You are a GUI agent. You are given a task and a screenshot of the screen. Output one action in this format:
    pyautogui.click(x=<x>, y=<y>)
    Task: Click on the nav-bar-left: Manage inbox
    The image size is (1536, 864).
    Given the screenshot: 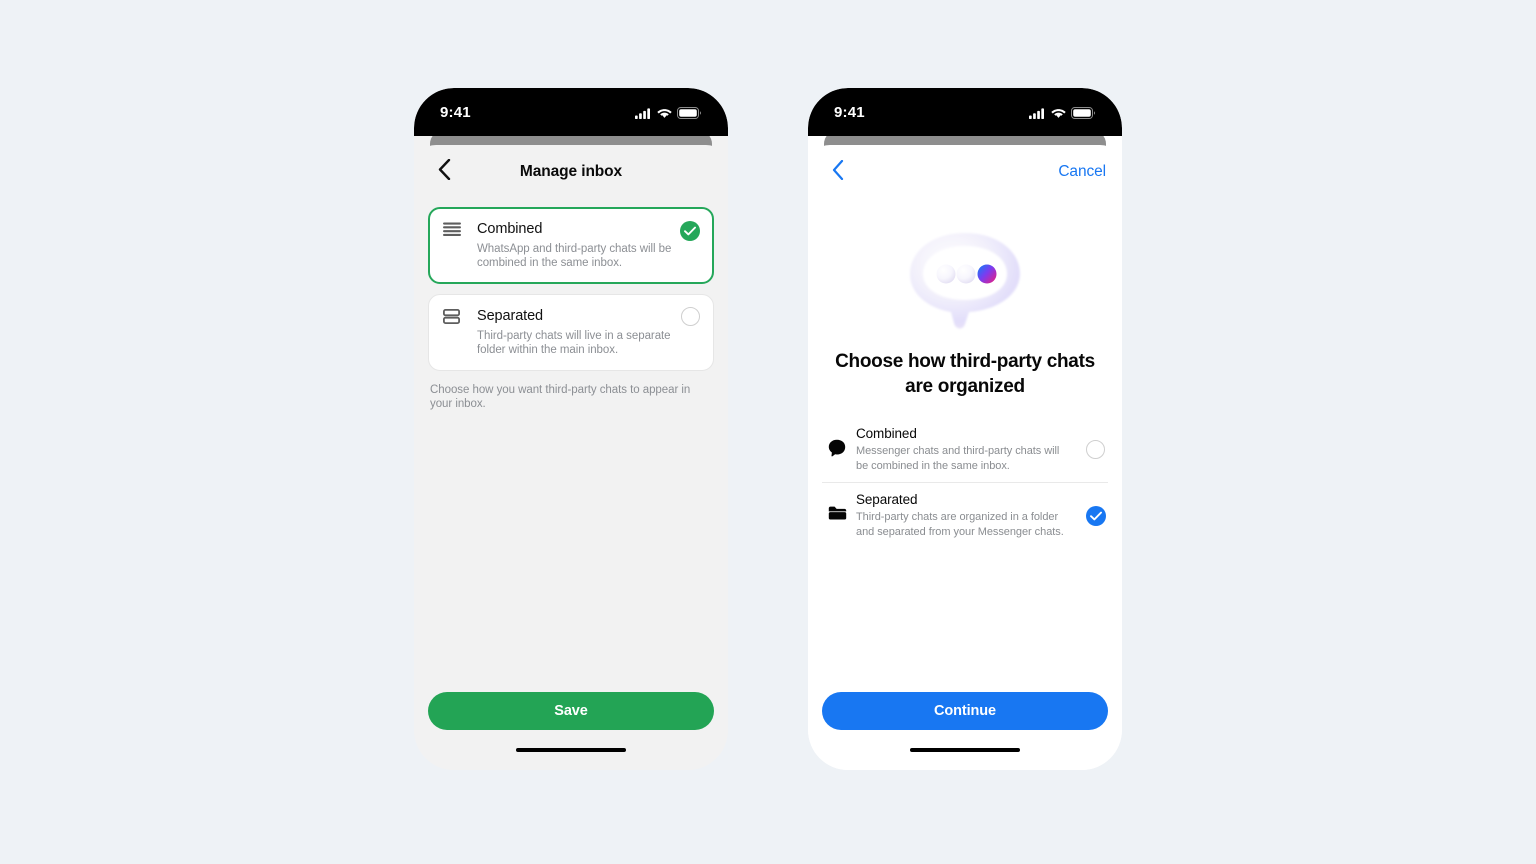 What is the action you would take?
    pyautogui.click(x=571, y=172)
    